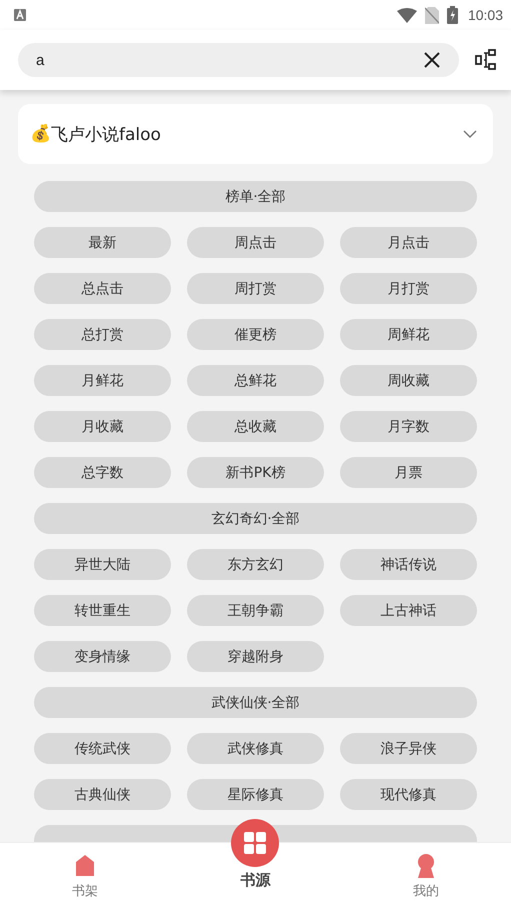 The height and width of the screenshot is (908, 511). What do you see at coordinates (425, 880) in the screenshot?
I see `nav-tab: 我的` at bounding box center [425, 880].